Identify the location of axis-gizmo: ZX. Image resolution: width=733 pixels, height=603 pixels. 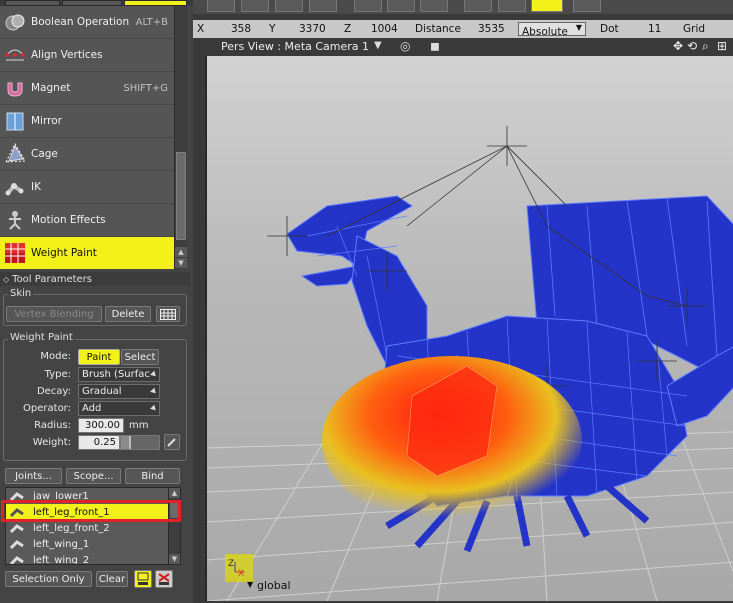
(239, 568).